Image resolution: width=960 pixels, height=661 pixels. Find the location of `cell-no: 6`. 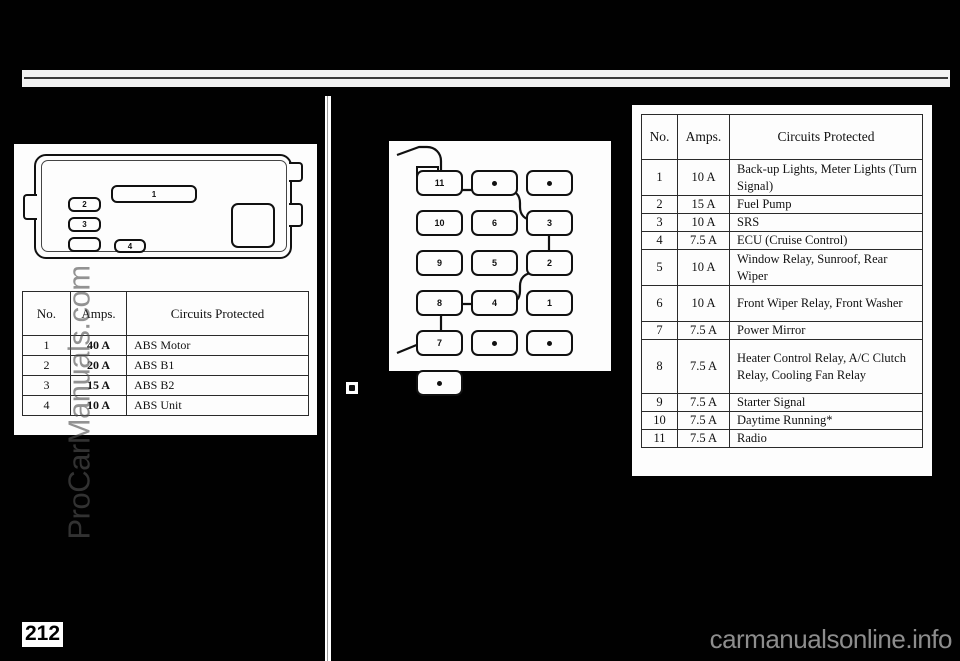

cell-no: 6 is located at coordinates (659, 303).